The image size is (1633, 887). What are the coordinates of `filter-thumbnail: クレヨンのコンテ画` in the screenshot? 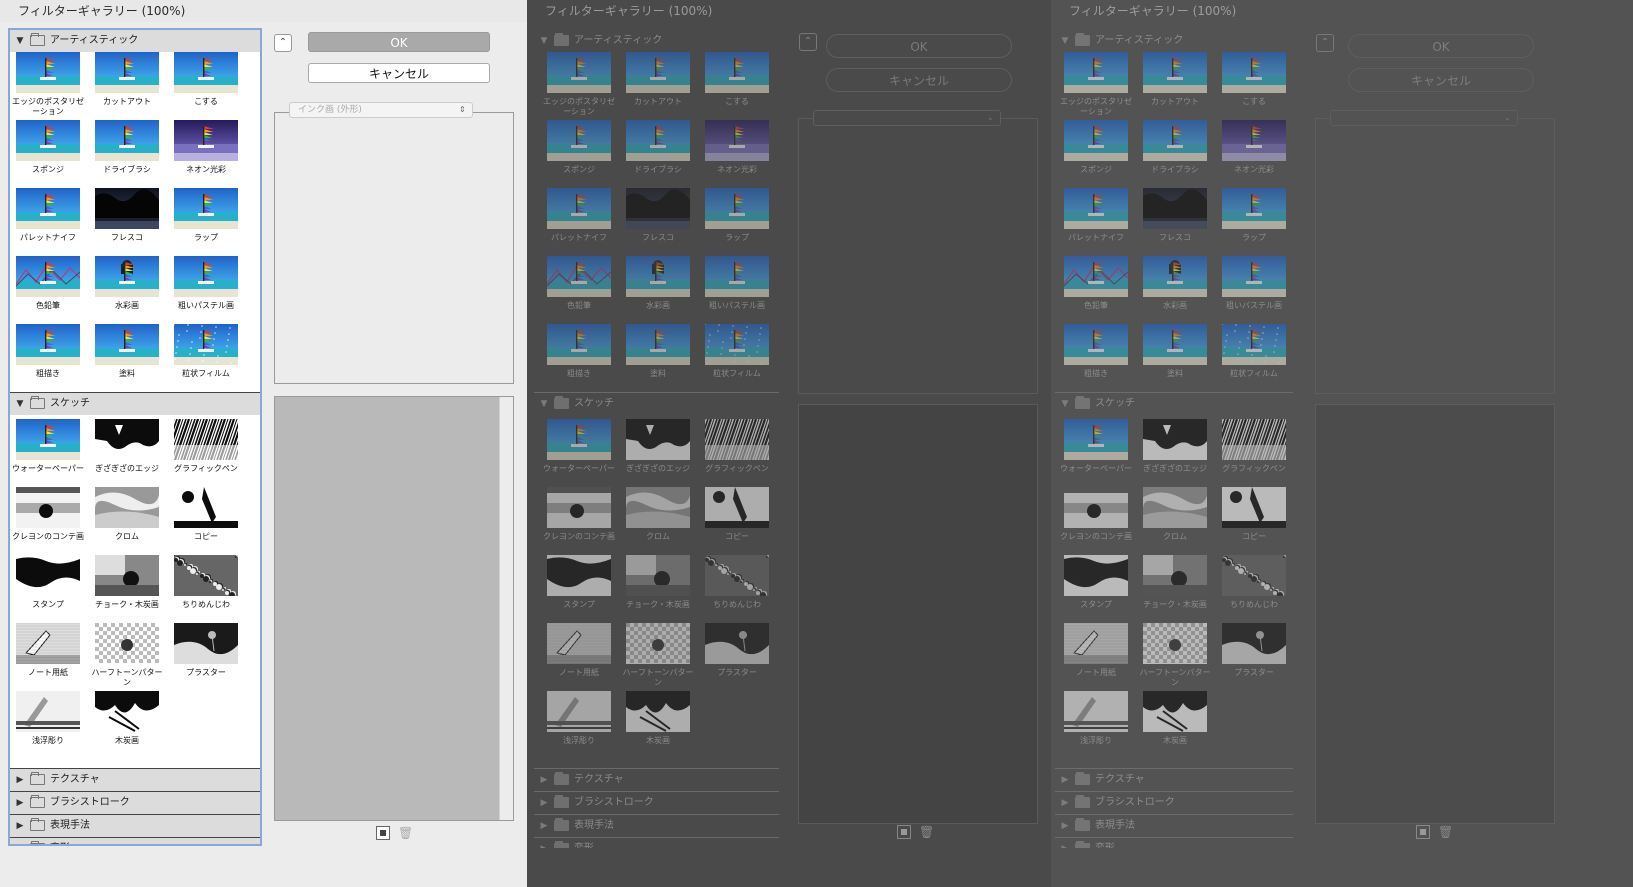 It's located at (579, 514).